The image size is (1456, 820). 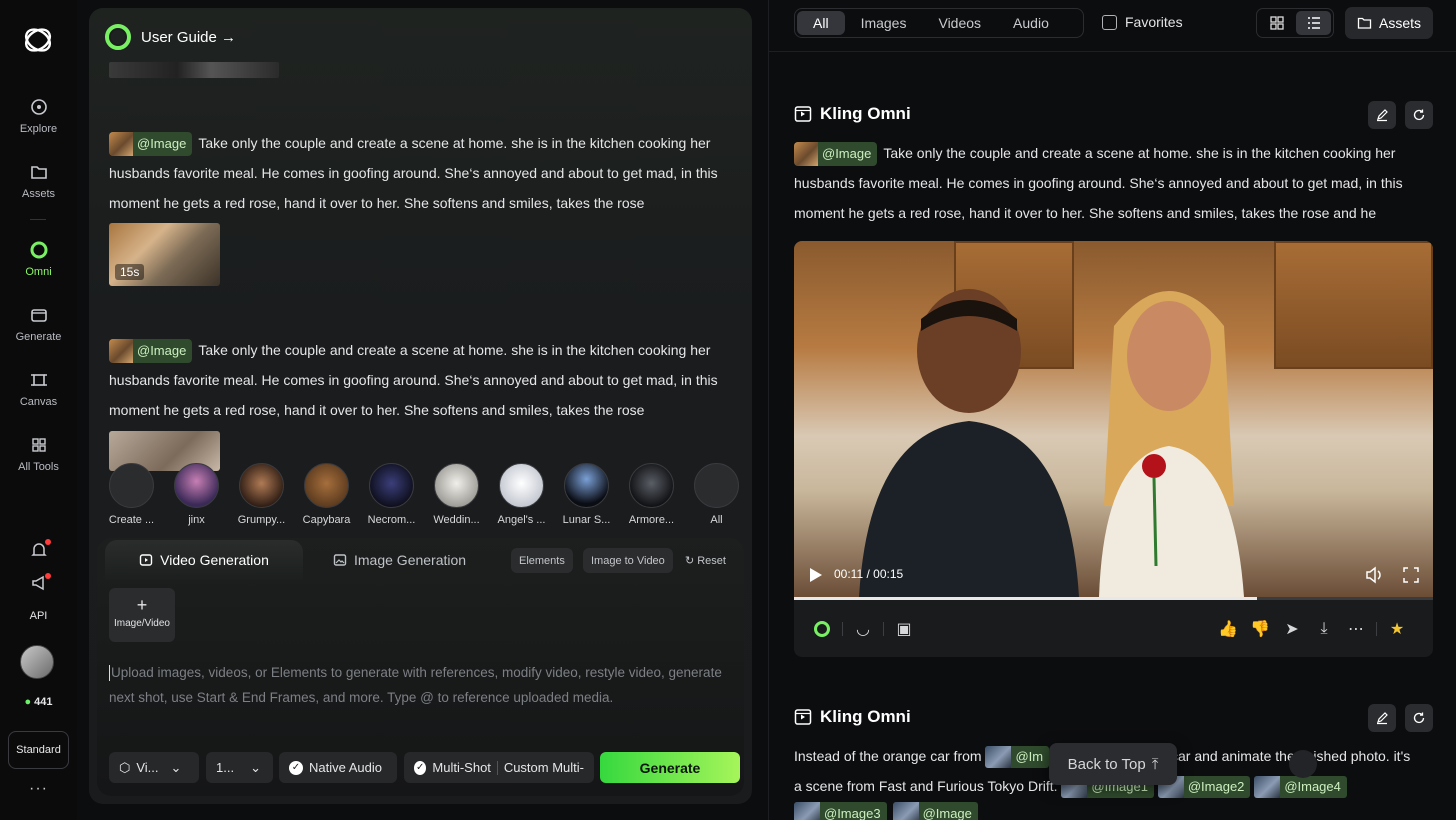 I want to click on folder-icon, so click(x=38, y=172).